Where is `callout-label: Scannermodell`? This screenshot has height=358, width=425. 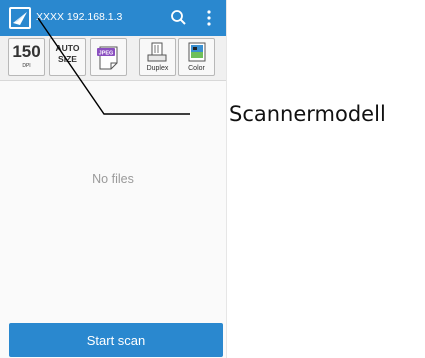
callout-label: Scannermodell is located at coordinates (307, 114).